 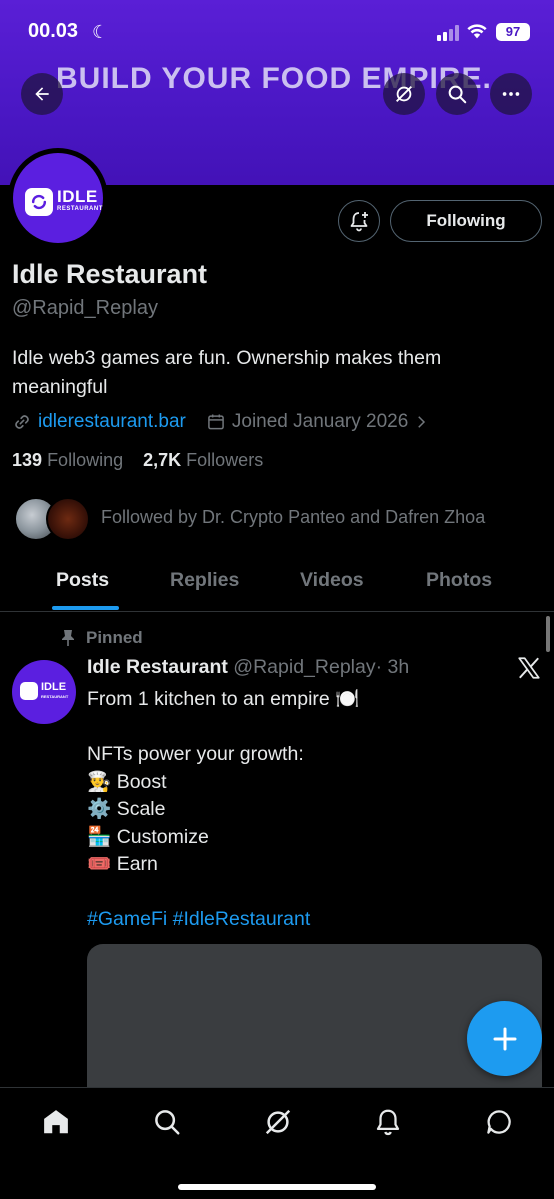 I want to click on more-icon, so click(x=511, y=94).